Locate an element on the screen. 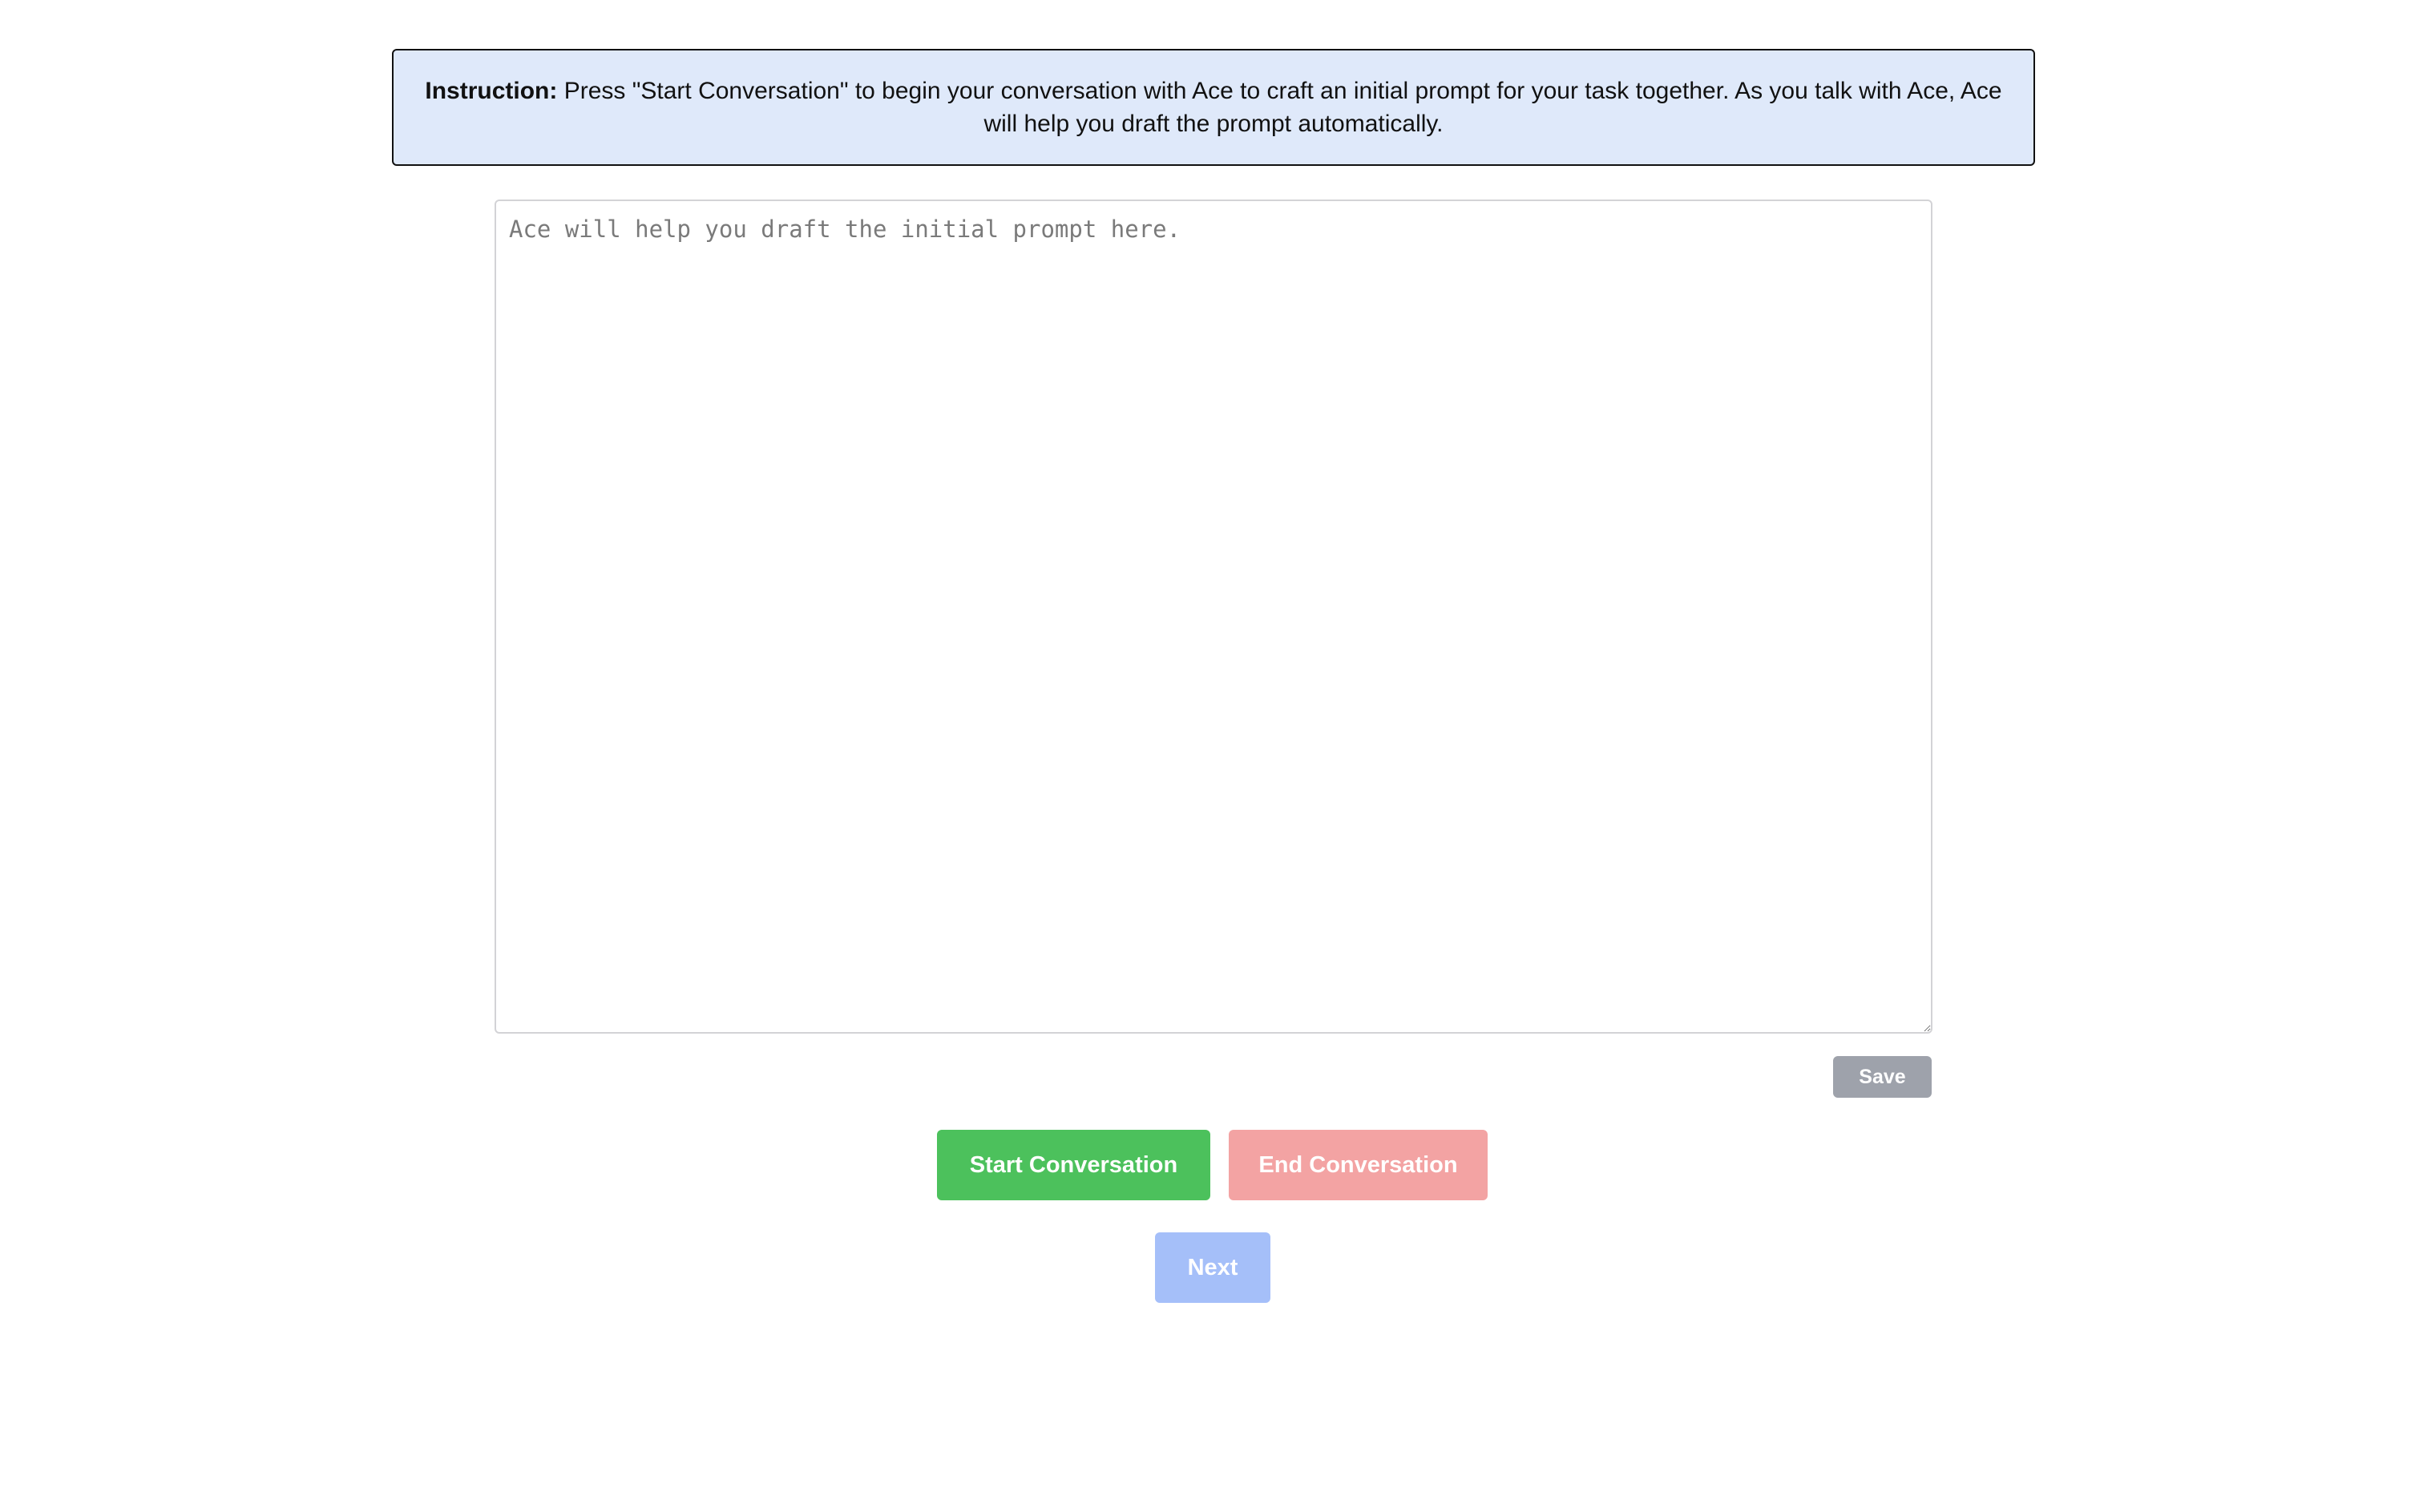 The image size is (2423, 1512). instruction-label: Instruction: is located at coordinates (491, 91).